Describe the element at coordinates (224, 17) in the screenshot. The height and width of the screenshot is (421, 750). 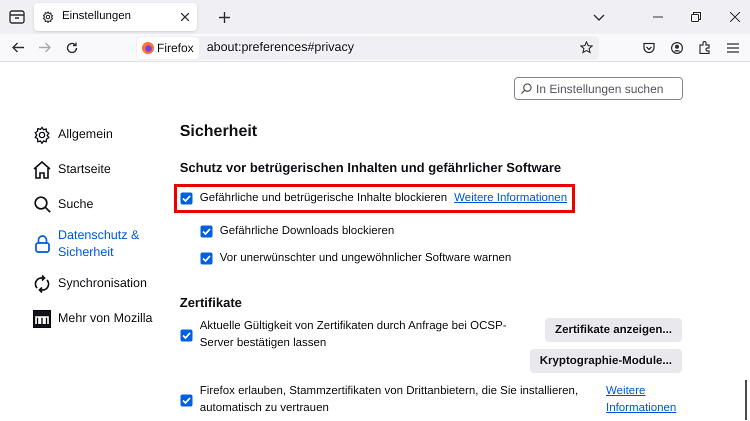
I see `new-tab-icon` at that location.